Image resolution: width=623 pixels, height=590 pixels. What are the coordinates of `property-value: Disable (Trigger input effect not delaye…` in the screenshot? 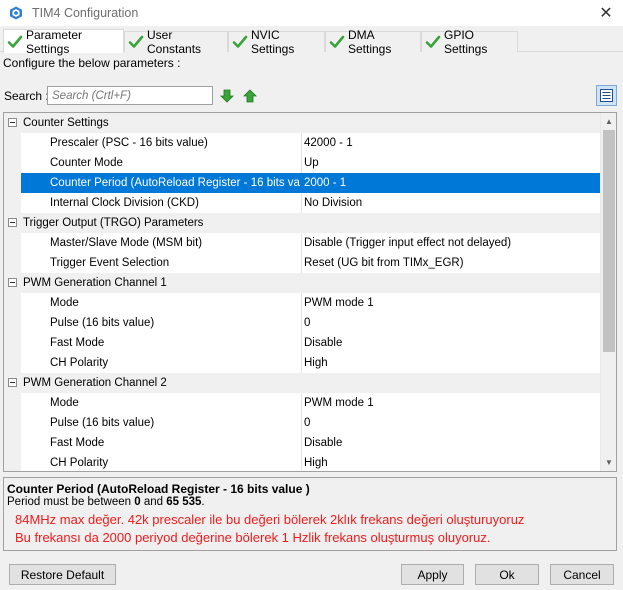 It's located at (407, 243).